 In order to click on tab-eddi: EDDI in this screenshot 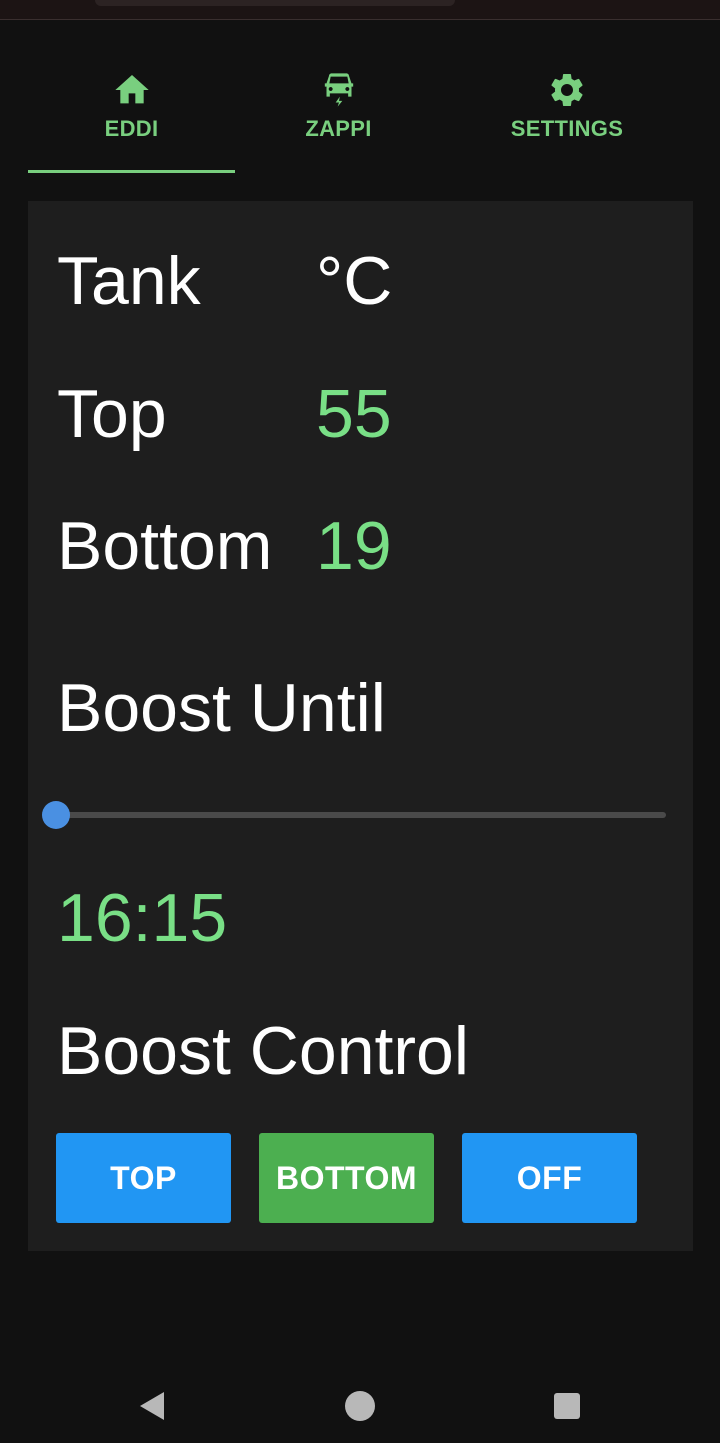, I will do `click(131, 117)`.